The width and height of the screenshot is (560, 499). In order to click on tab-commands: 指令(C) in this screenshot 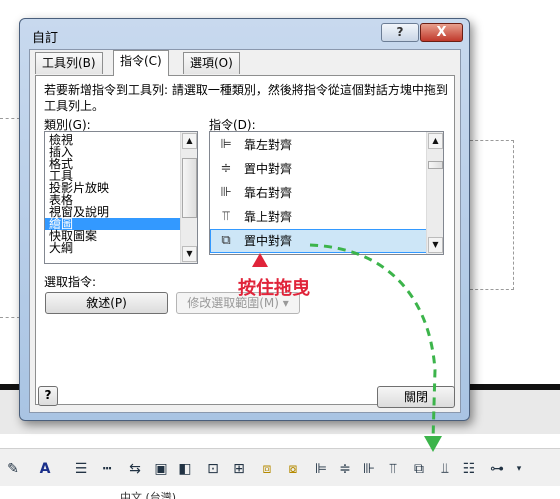, I will do `click(141, 63)`.